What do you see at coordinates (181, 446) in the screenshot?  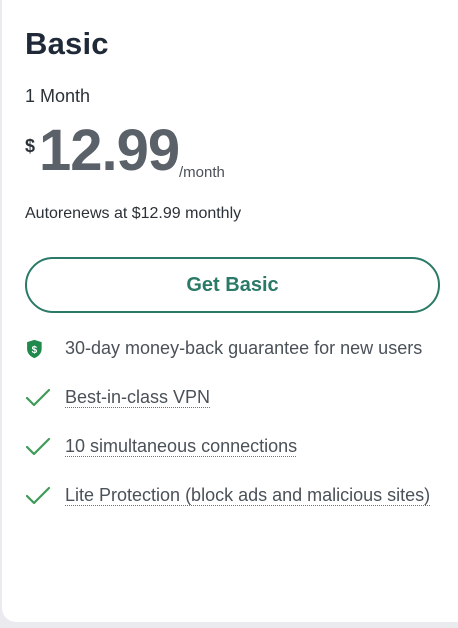 I see `feature-text: 10 simultaneous connections` at bounding box center [181, 446].